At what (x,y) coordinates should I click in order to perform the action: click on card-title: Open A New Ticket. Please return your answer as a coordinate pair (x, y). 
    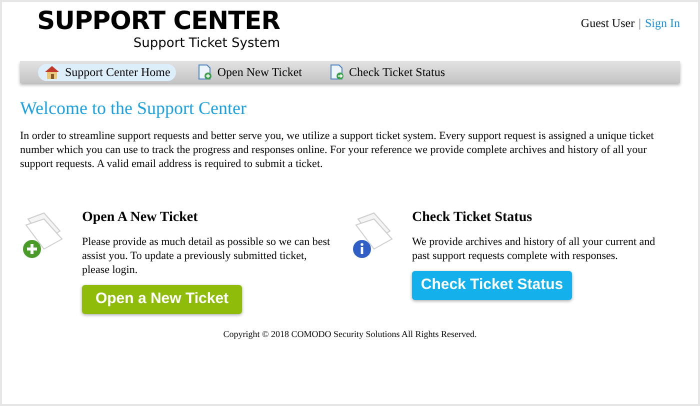
    Looking at the image, I should click on (140, 218).